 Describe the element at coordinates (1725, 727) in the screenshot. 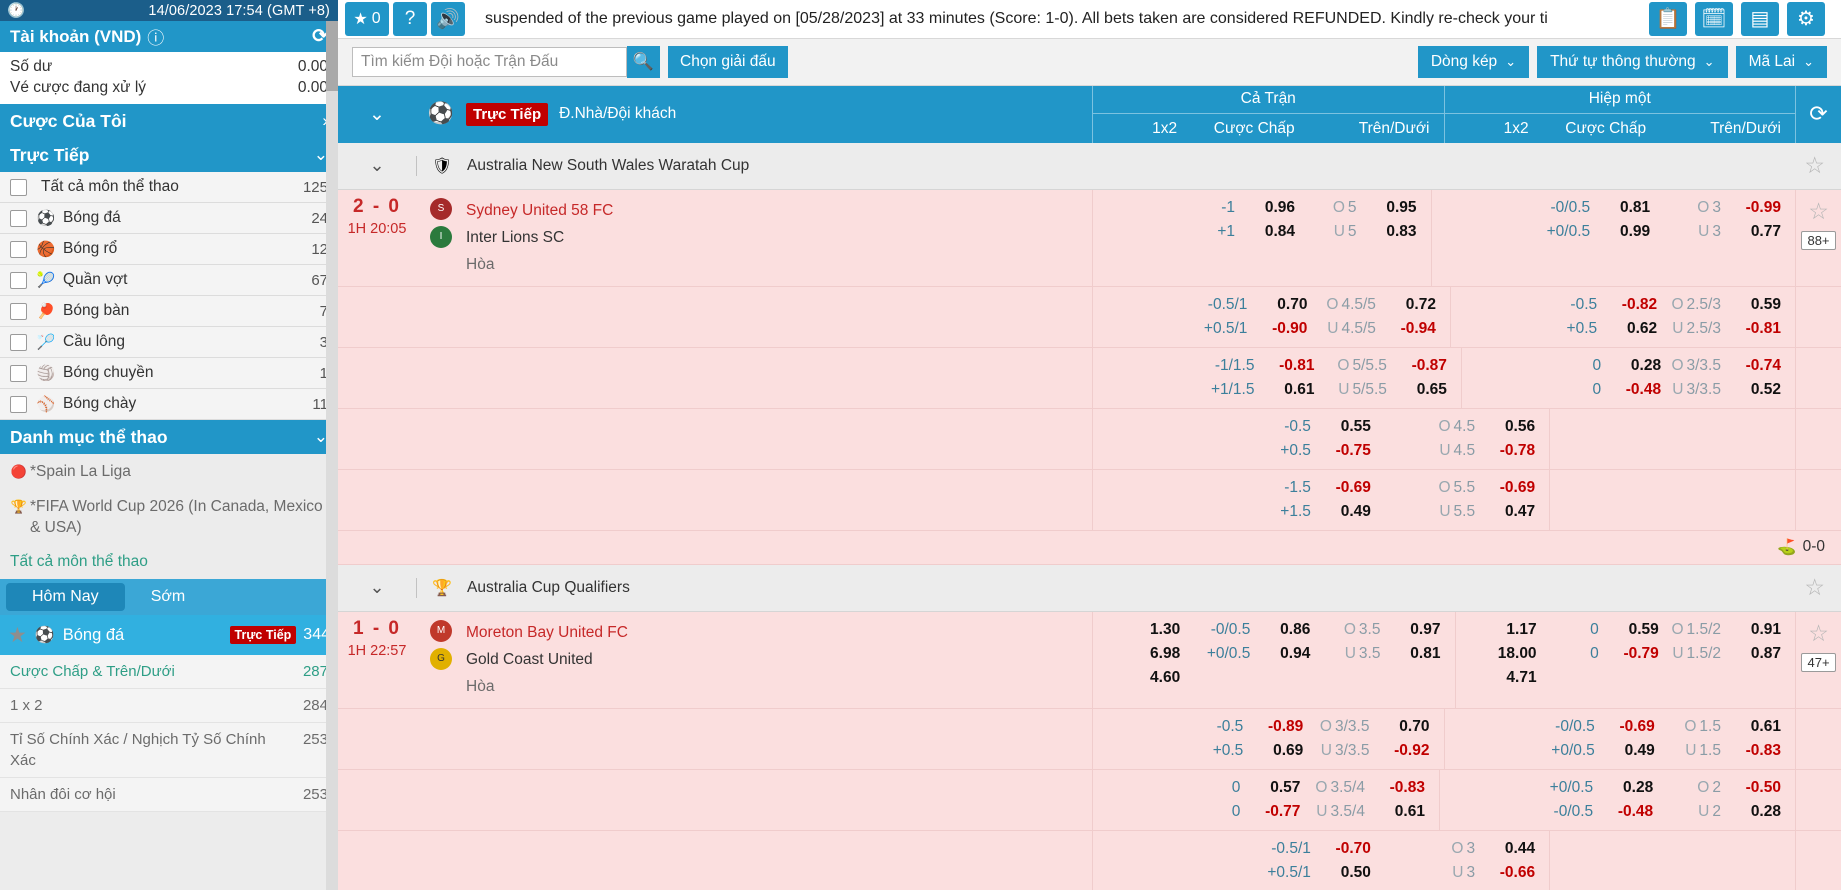

I see `odds-cell: O 1.5 0.61` at that location.